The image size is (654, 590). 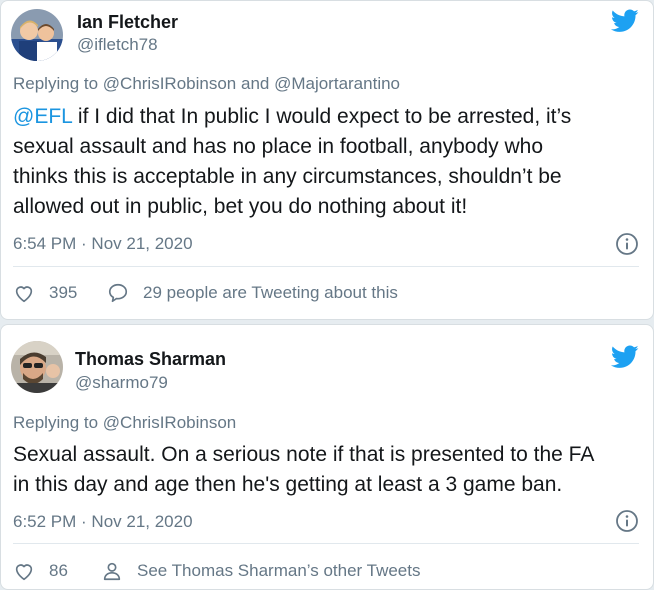 What do you see at coordinates (150, 359) in the screenshot?
I see `display-name: Thomas Sharman` at bounding box center [150, 359].